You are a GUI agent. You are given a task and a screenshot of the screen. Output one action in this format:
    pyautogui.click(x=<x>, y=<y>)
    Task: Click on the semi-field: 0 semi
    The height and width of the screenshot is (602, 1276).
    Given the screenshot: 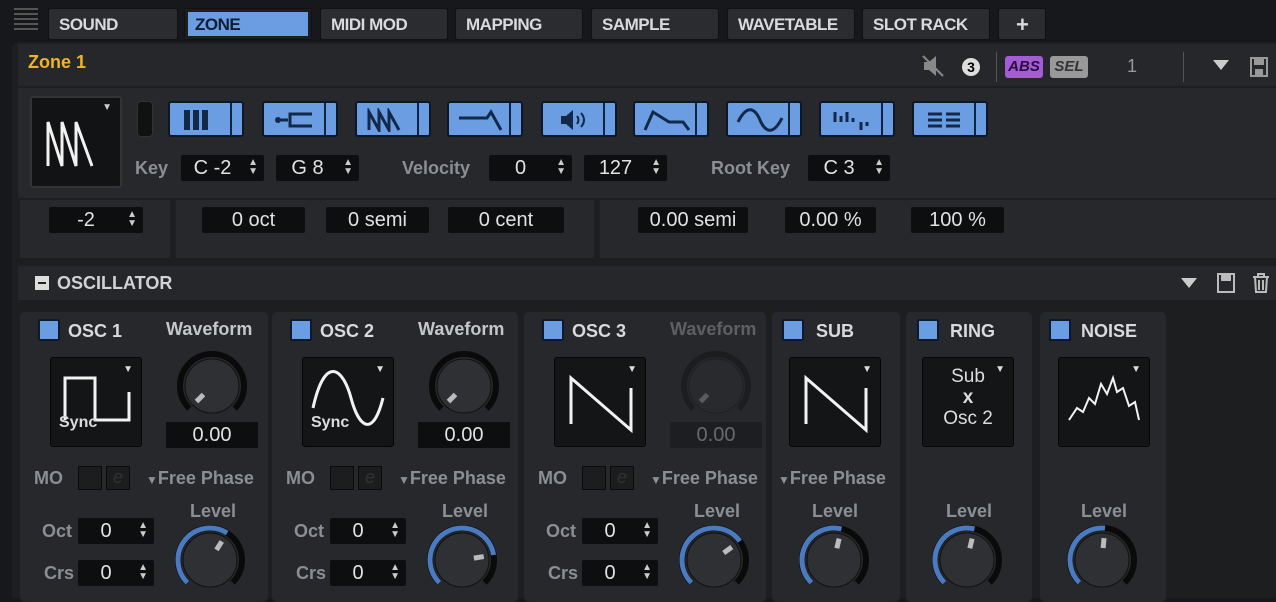 What is the action you would take?
    pyautogui.click(x=377, y=220)
    